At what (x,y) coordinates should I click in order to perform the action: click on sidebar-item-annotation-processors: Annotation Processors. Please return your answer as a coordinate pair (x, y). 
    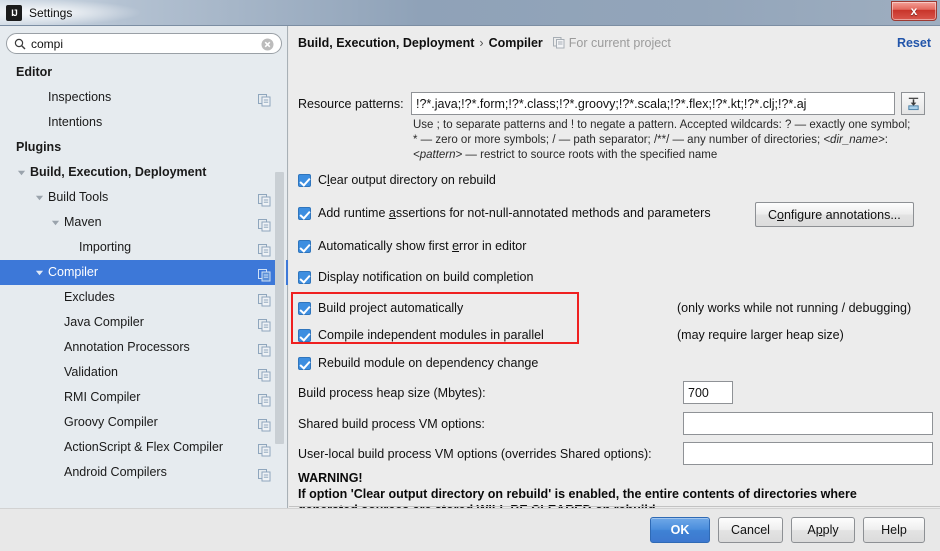
    Looking at the image, I should click on (144, 347).